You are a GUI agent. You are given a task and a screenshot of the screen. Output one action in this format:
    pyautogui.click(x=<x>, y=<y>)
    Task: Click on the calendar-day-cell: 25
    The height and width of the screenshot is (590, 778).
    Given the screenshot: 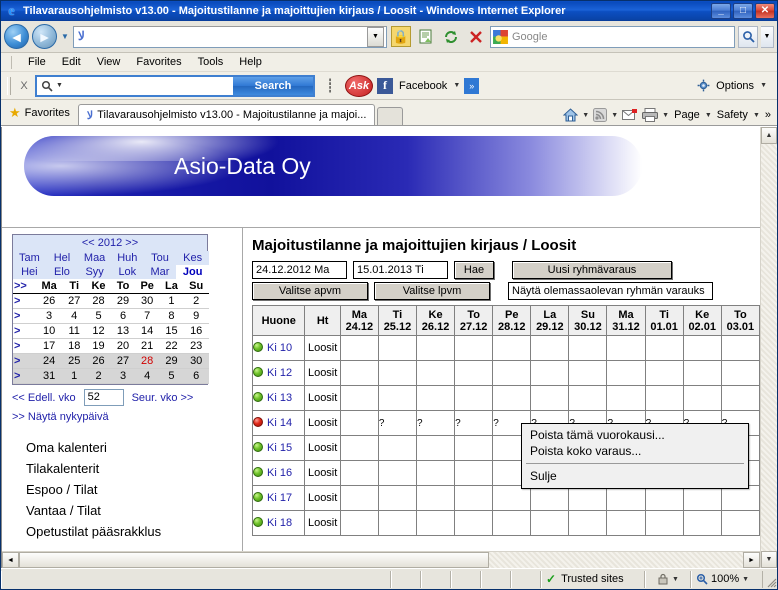 What is the action you would take?
    pyautogui.click(x=74, y=361)
    